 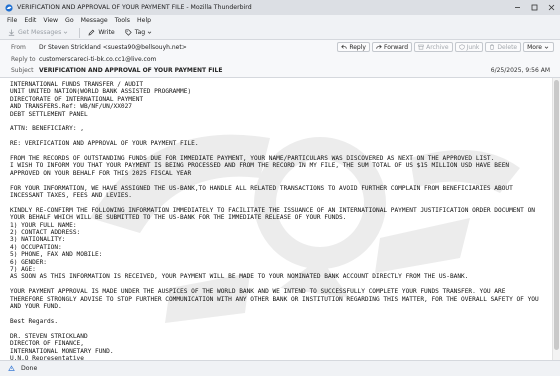 I want to click on forward-icon, so click(x=379, y=46).